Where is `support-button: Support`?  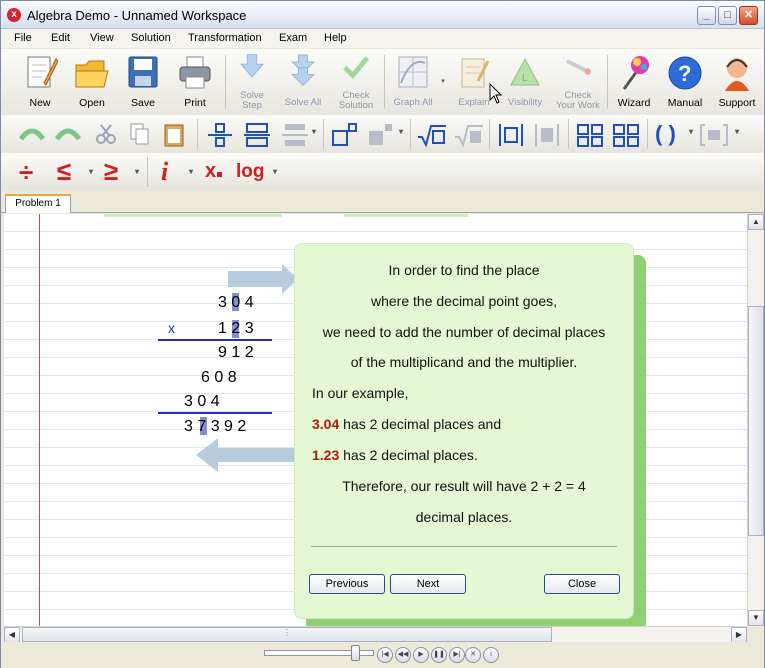
support-button: Support is located at coordinates (737, 82).